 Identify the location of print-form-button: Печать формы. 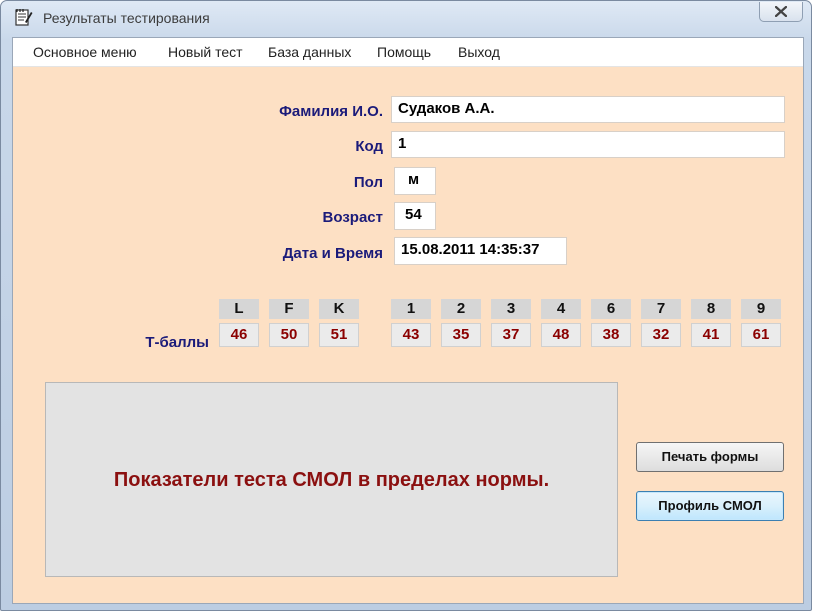
(710, 457).